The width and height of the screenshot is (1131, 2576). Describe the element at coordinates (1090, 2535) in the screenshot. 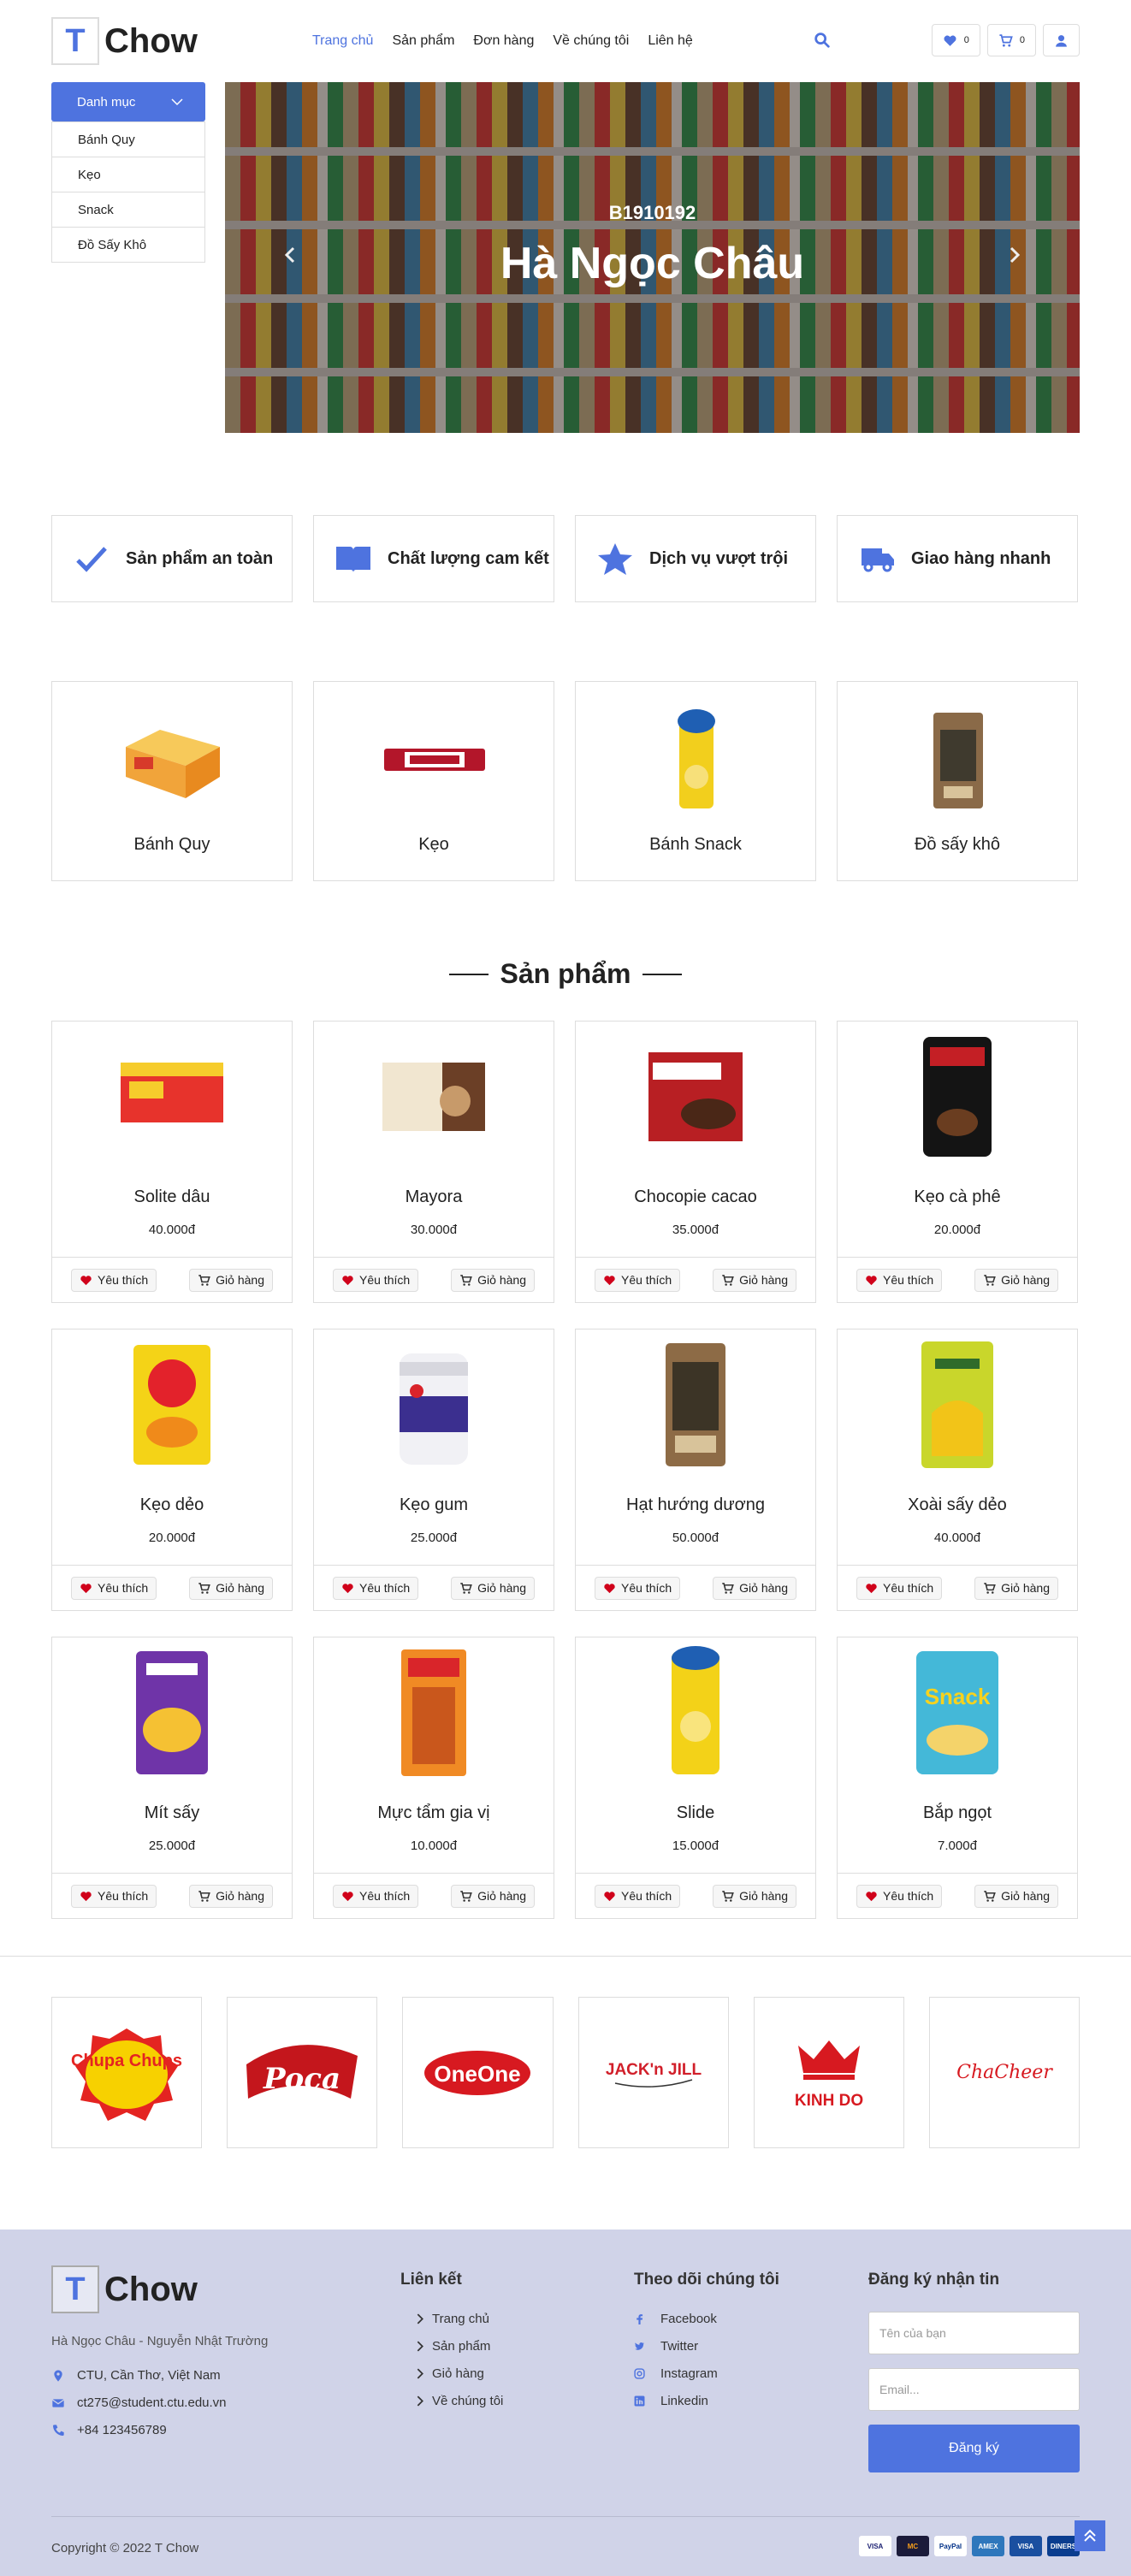

I see `back-to-top-button` at that location.